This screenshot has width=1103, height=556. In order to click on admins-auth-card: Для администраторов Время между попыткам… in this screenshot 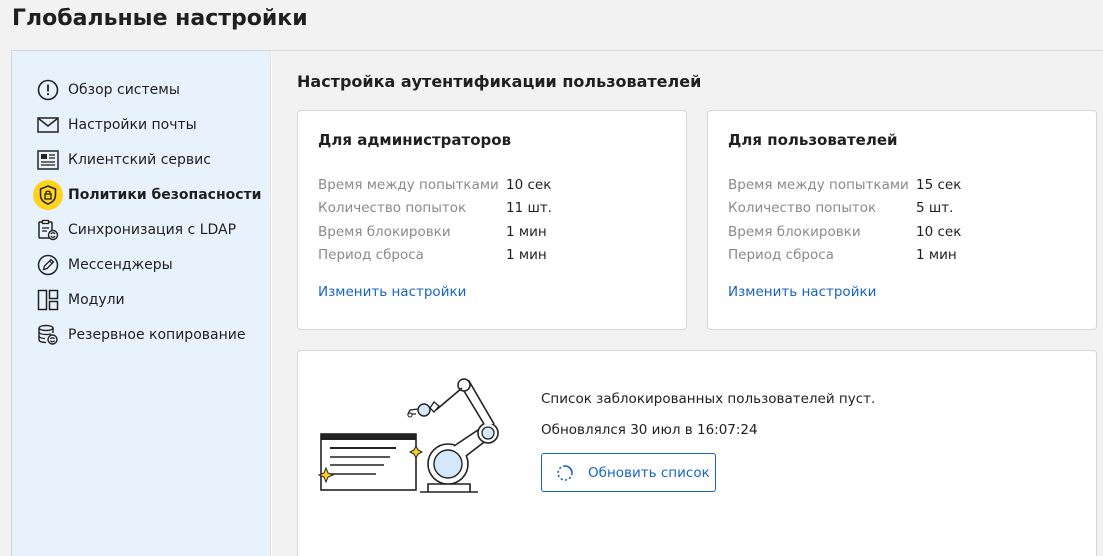, I will do `click(492, 220)`.